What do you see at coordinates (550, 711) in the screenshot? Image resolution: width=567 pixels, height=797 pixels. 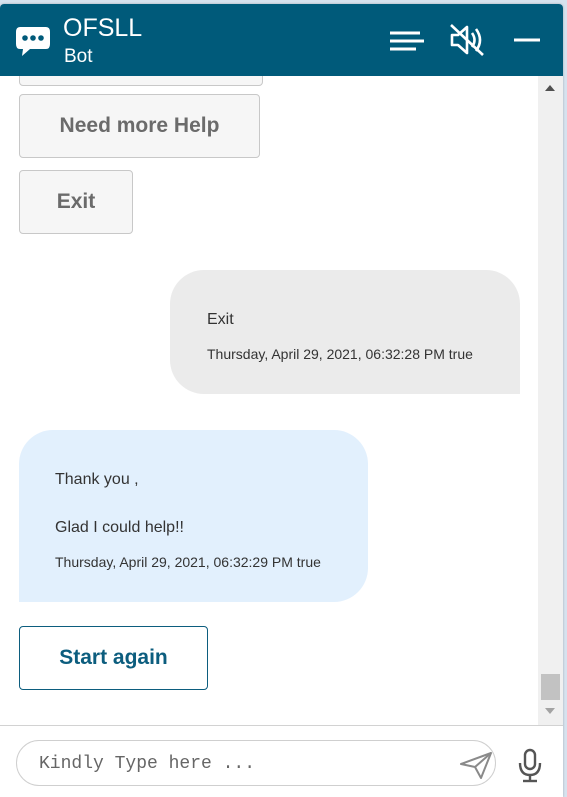 I see `scroll-down-icon` at bounding box center [550, 711].